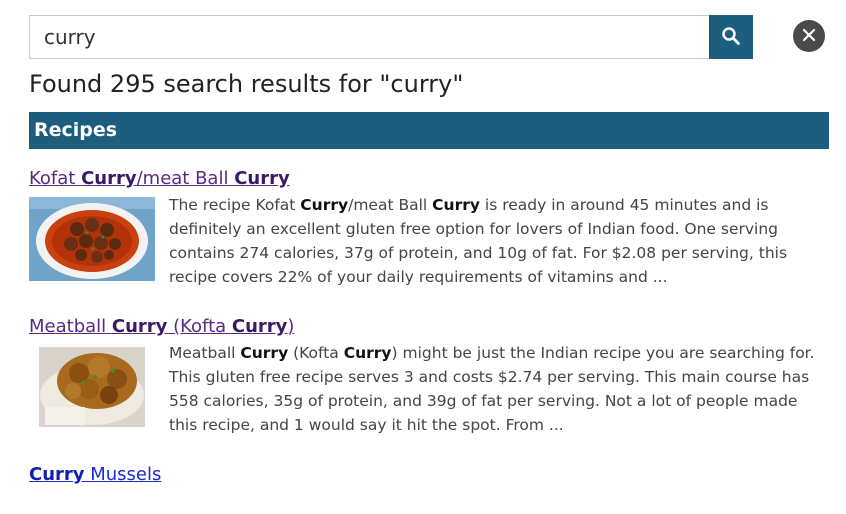  What do you see at coordinates (429, 130) in the screenshot?
I see `section-header-recipes: Recipes` at bounding box center [429, 130].